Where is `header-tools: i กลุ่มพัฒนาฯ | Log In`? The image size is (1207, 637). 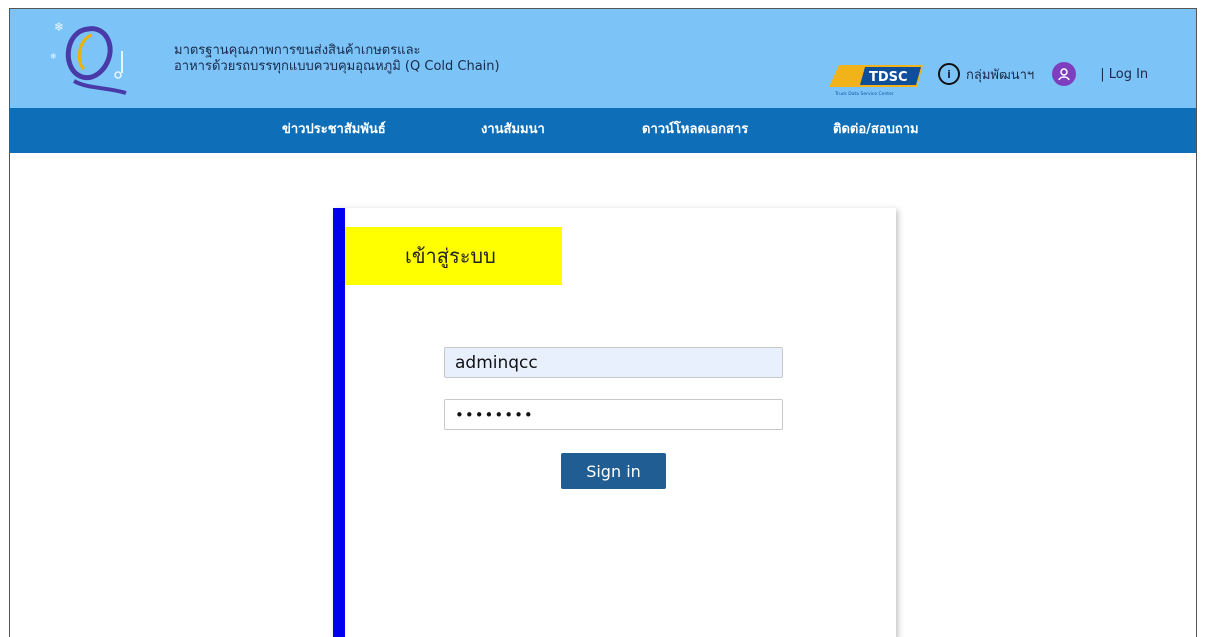 header-tools: i กลุ่มพัฒนาฯ | Log In is located at coordinates (1043, 74).